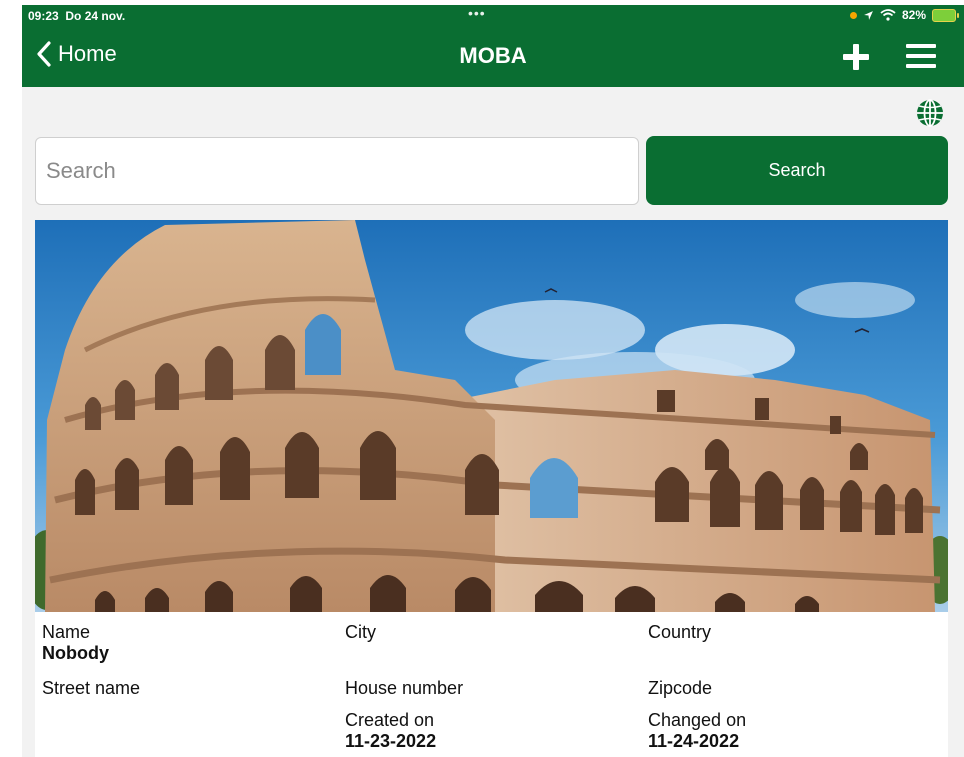 The height and width of the screenshot is (757, 964). I want to click on status-bar-indicators: 82%, so click(904, 15).